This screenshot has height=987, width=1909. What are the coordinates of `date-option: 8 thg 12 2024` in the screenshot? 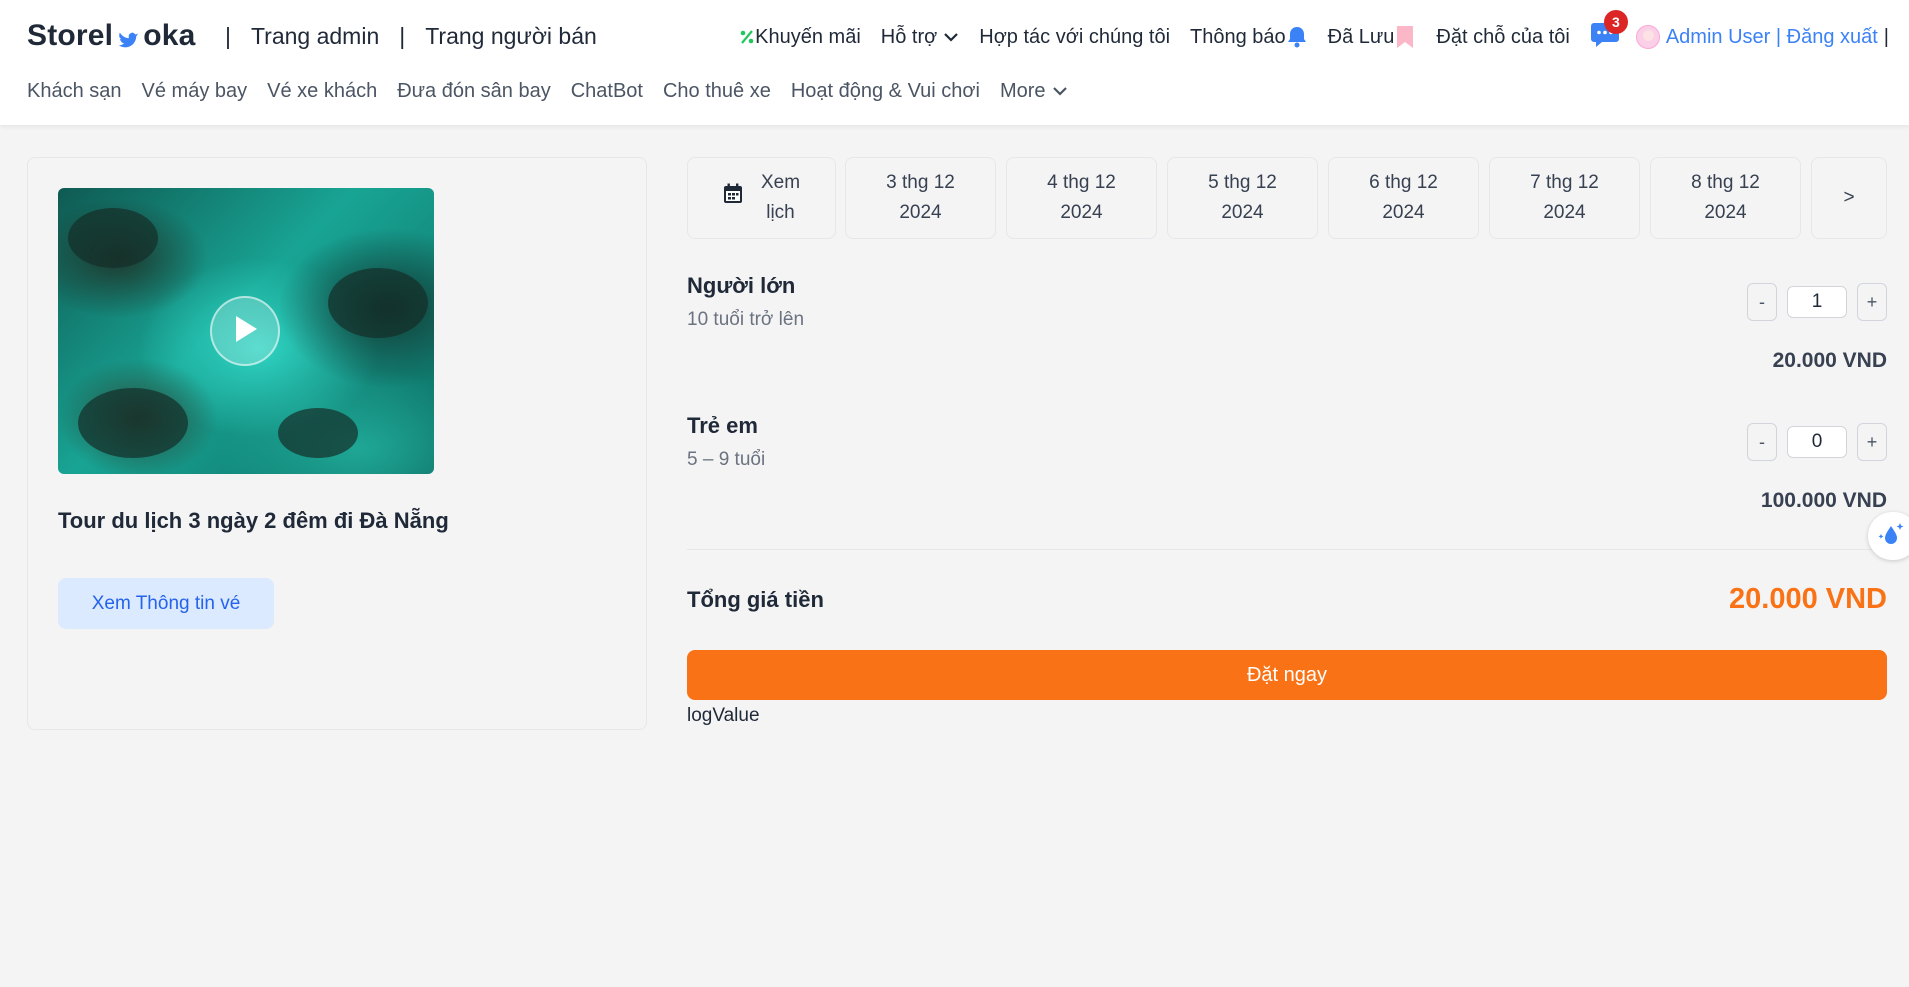 It's located at (1725, 198).